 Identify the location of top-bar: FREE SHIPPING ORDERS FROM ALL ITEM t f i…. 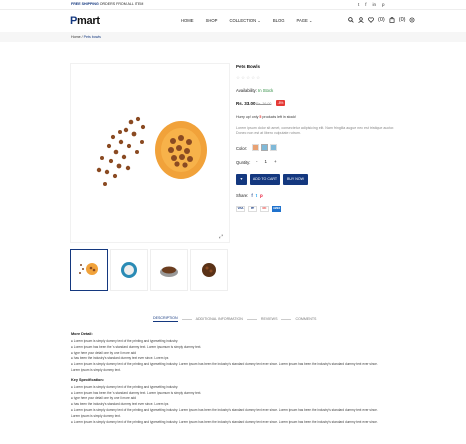
(233, 5).